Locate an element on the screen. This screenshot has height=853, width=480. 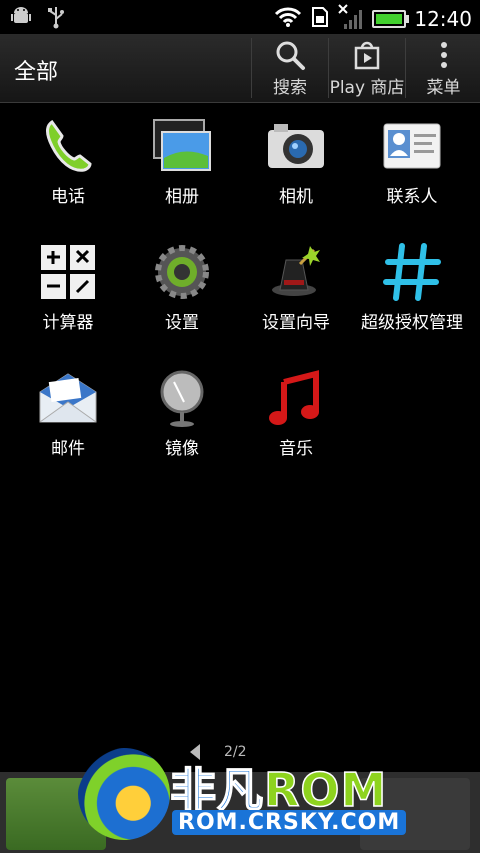
search-label: 搜索 is located at coordinates (290, 88).